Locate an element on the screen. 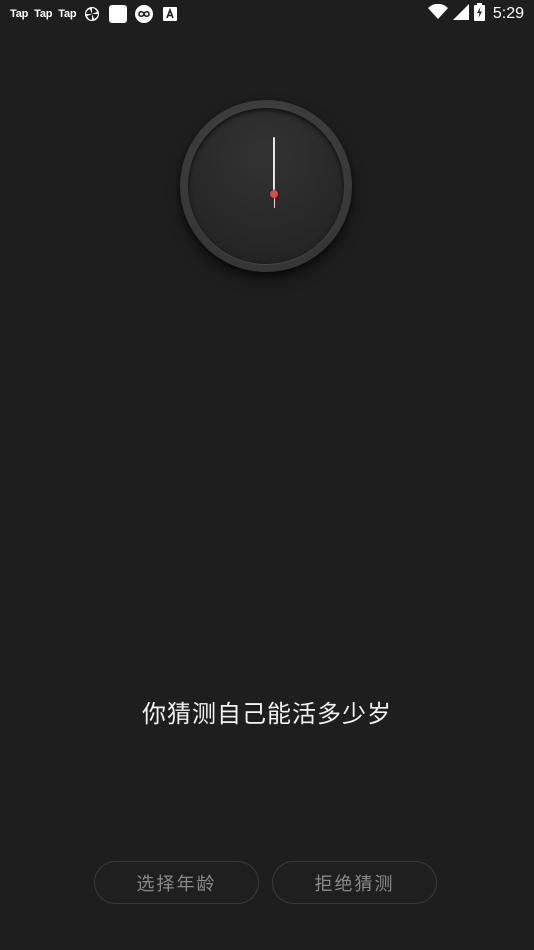 This screenshot has height=950, width=534. infinity-circle-icon is located at coordinates (144, 14).